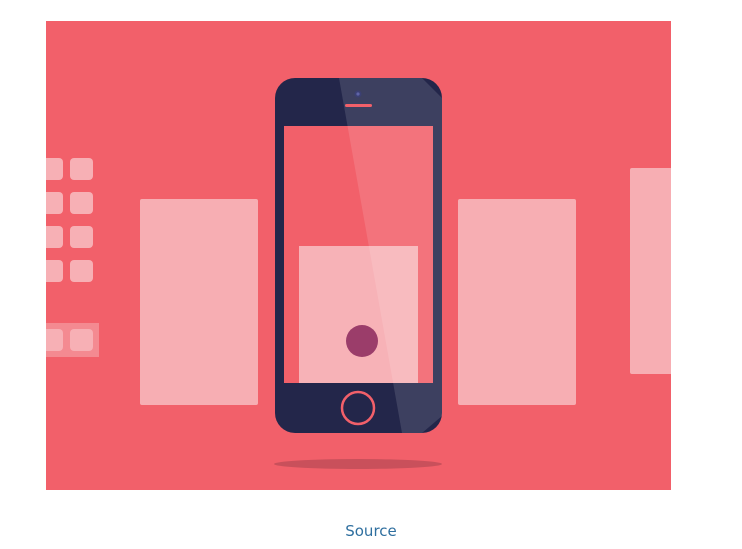 This screenshot has width=742, height=549. Describe the element at coordinates (517, 302) in the screenshot. I see `right-card` at that location.